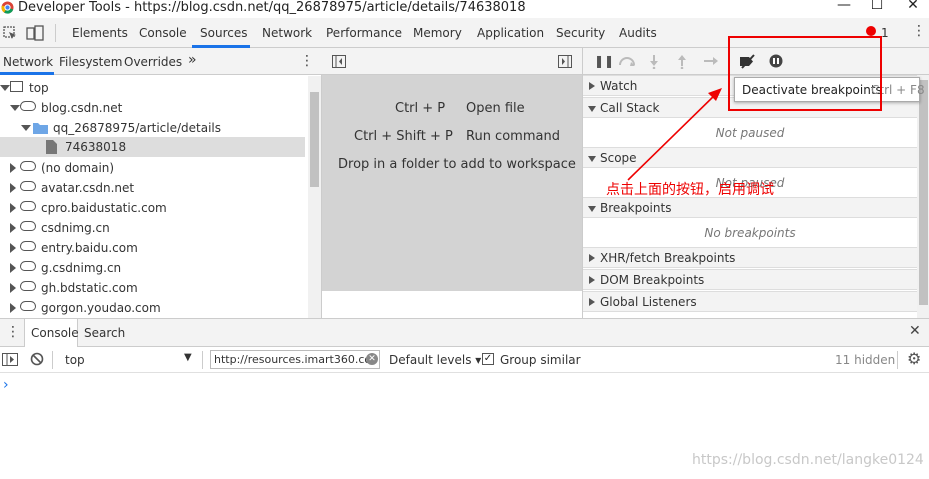  Describe the element at coordinates (682, 61) in the screenshot. I see `step-out-icon` at that location.